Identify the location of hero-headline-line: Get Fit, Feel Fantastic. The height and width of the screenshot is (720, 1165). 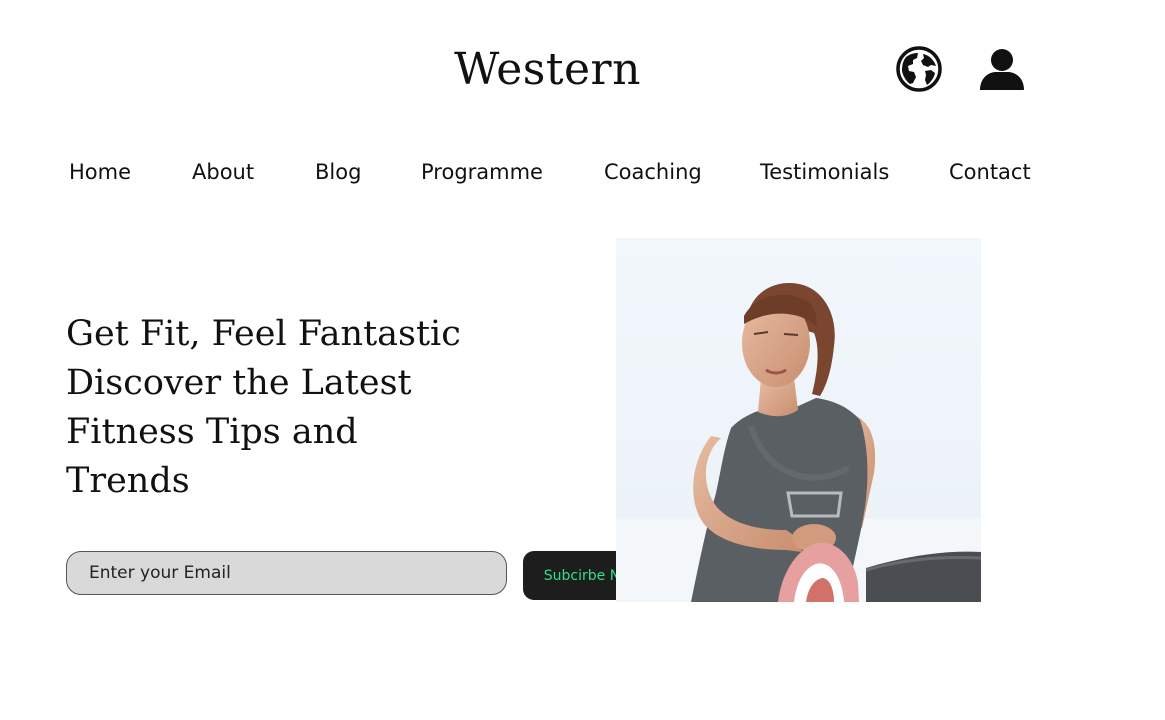
(263, 334).